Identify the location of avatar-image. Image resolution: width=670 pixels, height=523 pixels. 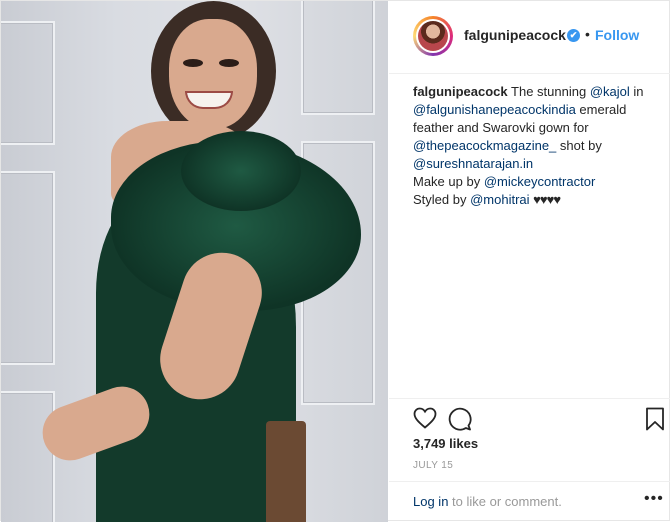
(433, 36).